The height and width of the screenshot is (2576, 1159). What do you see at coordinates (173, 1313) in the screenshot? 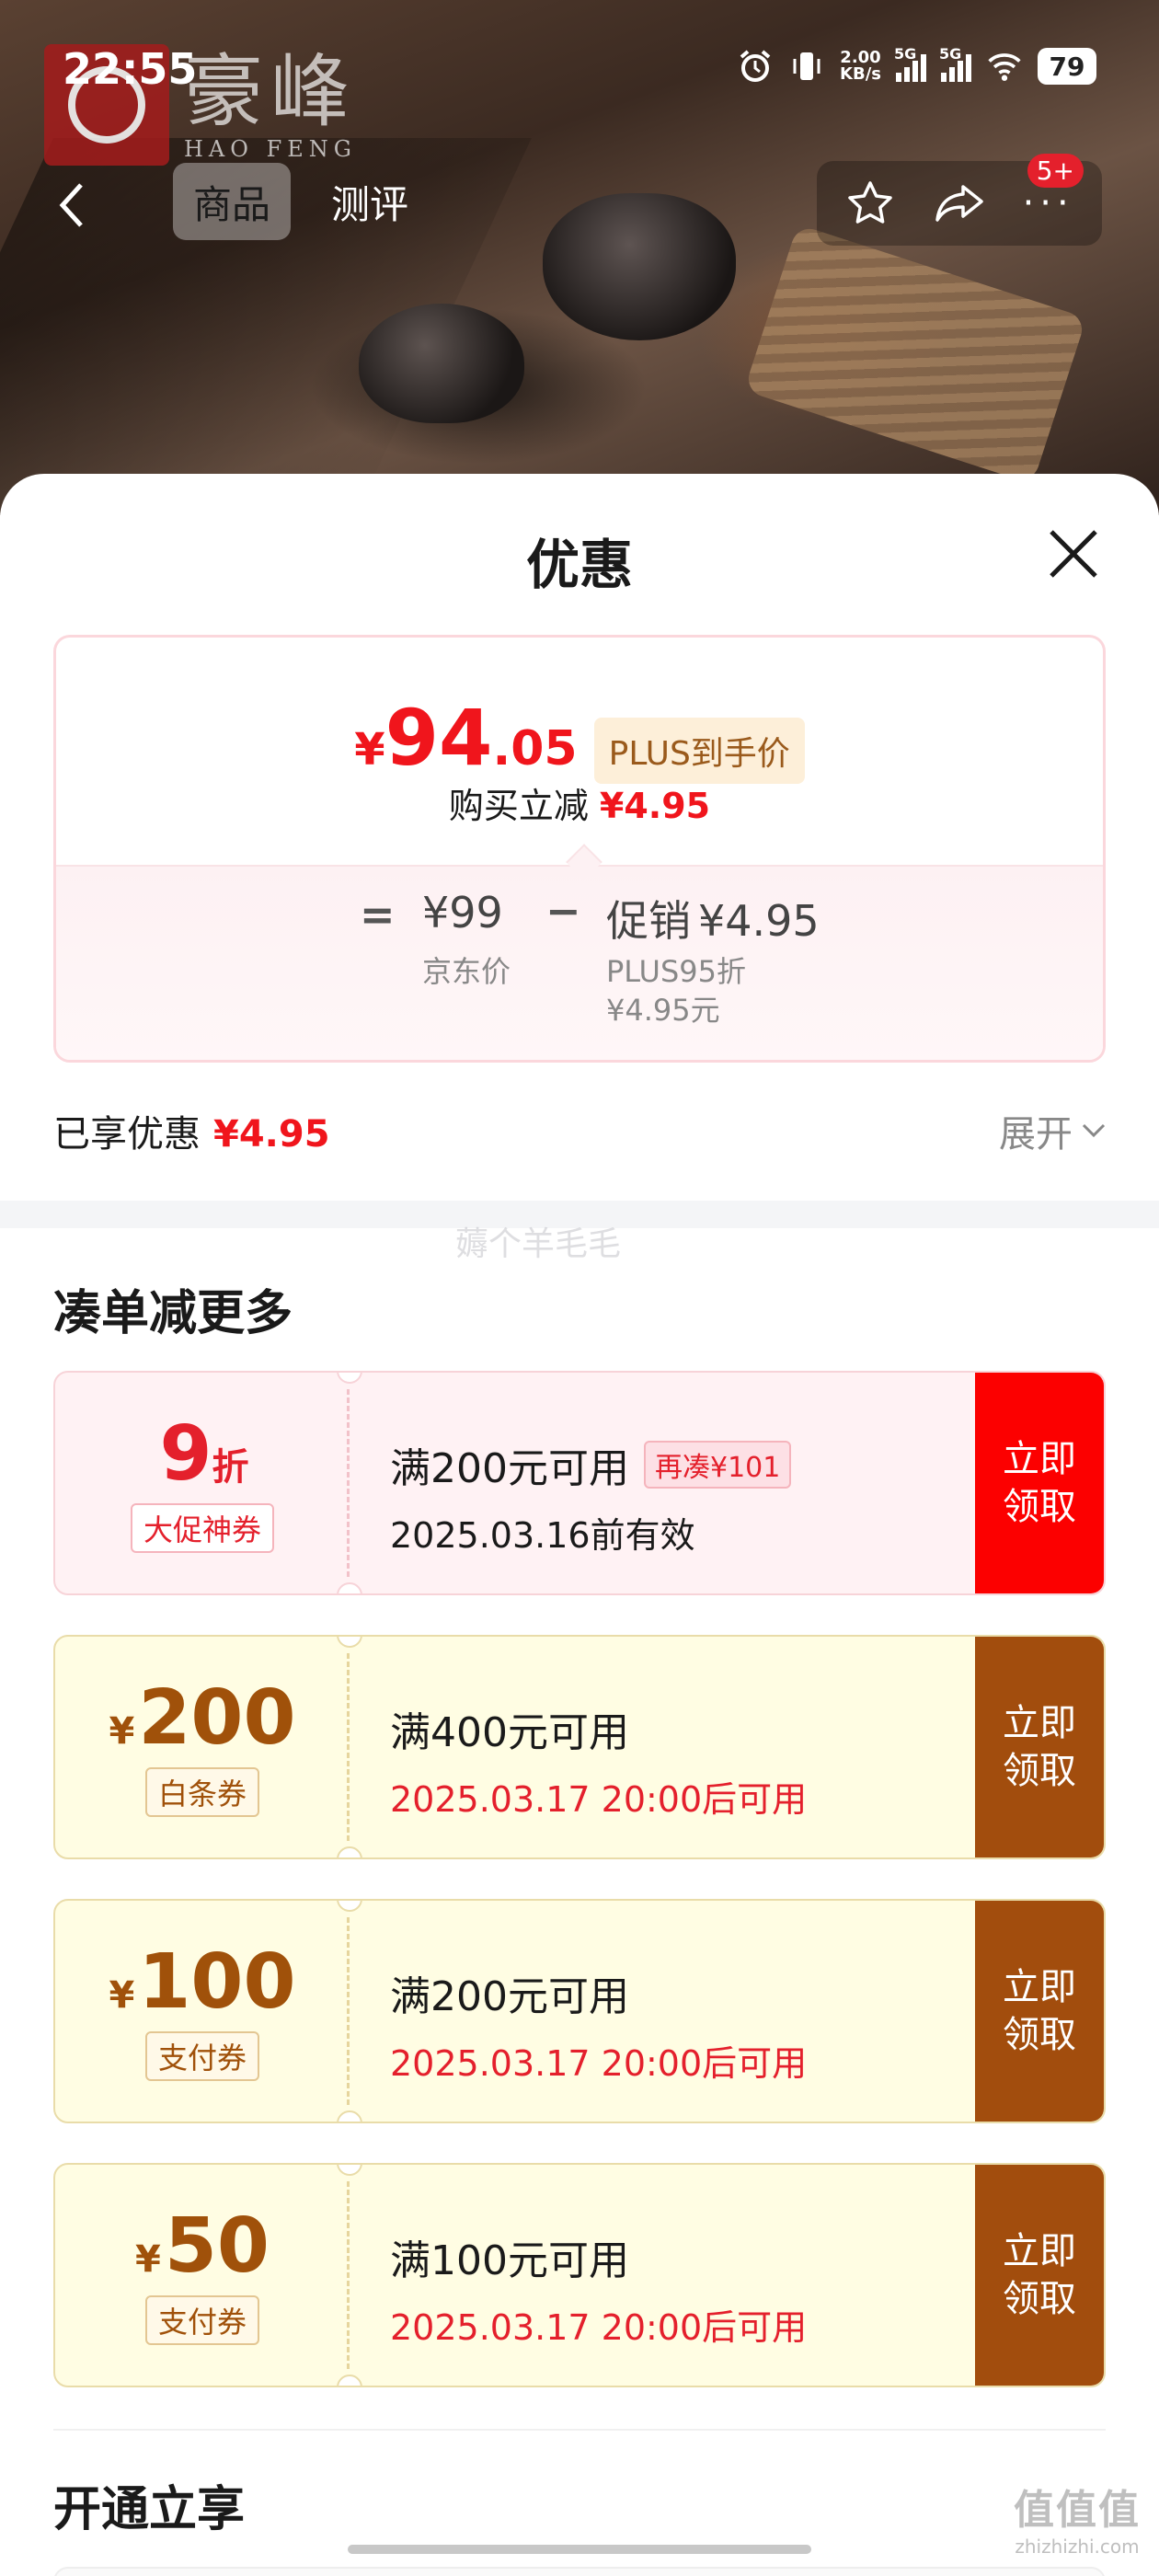
I see `section-title-more-deals: 凑单减更多` at bounding box center [173, 1313].